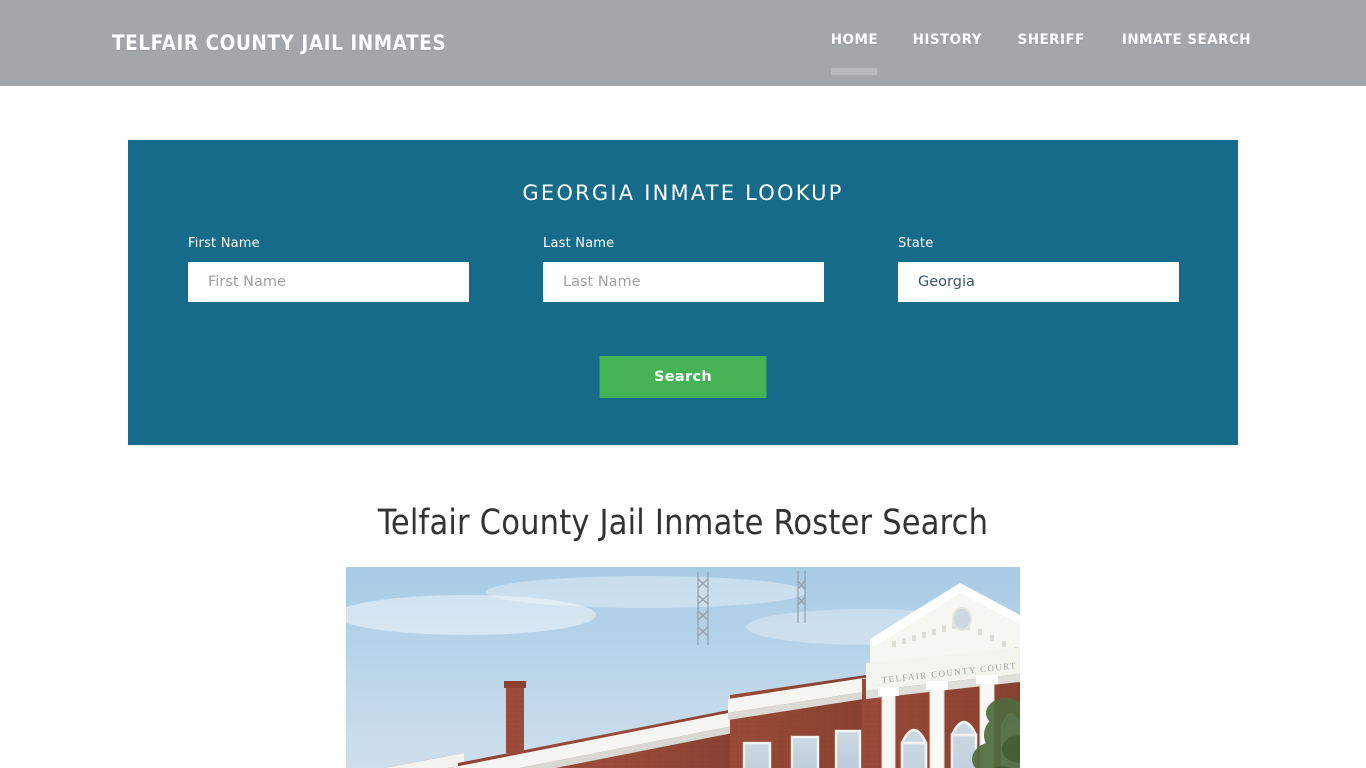 The image size is (1366, 768). What do you see at coordinates (855, 53) in the screenshot?
I see `nav-item-home: HOME` at bounding box center [855, 53].